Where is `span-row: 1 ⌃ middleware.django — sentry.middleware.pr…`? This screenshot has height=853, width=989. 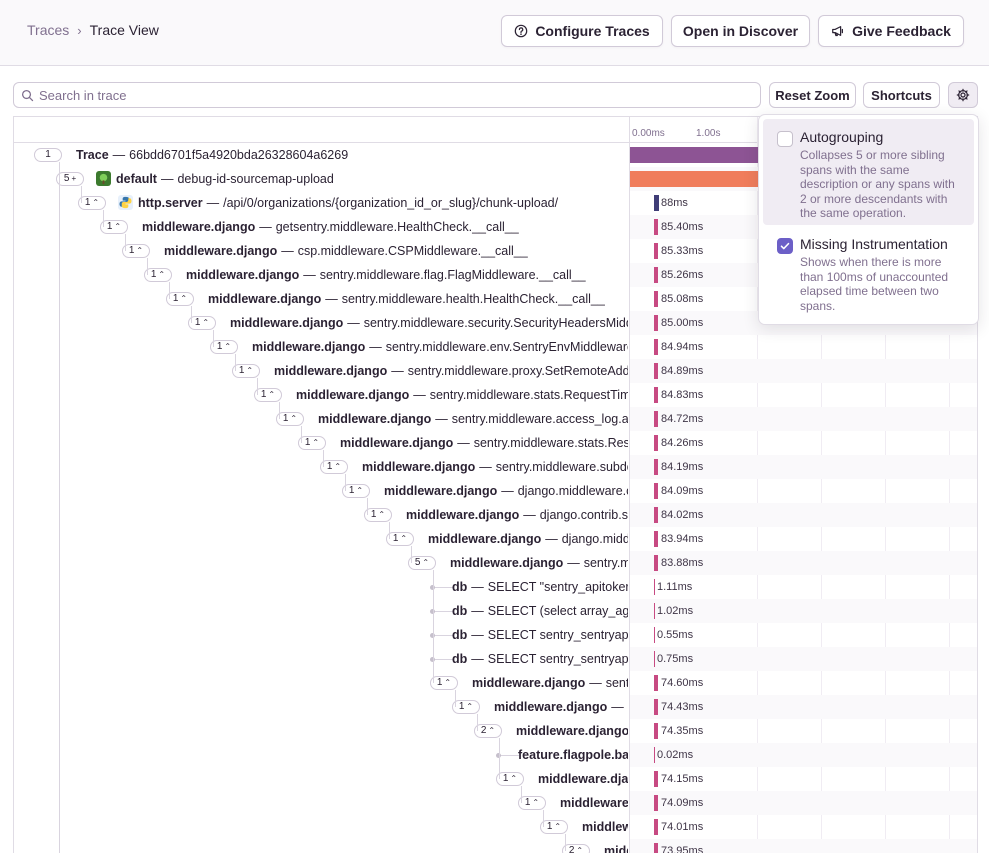
span-row: 1 ⌃ middleware.django — sentry.middleware.pr… is located at coordinates (495, 371).